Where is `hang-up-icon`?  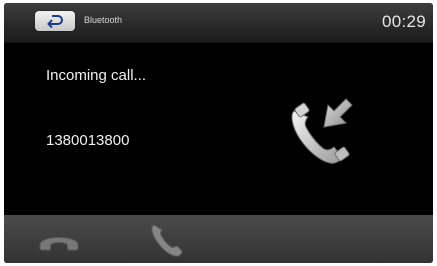 hang-up-icon is located at coordinates (59, 244).